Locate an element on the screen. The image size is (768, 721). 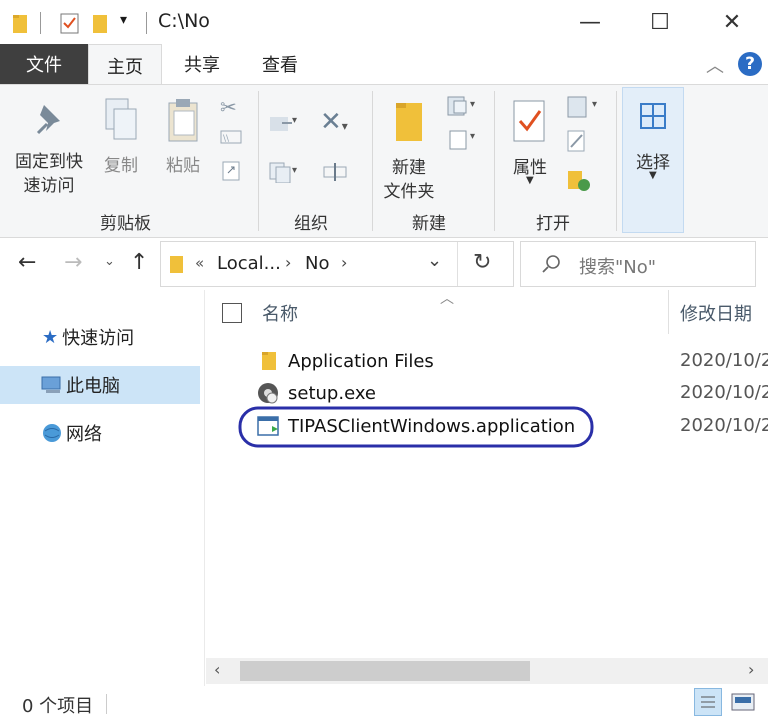
customize-toolbar-icon: ▾ is located at coordinates (123, 20).